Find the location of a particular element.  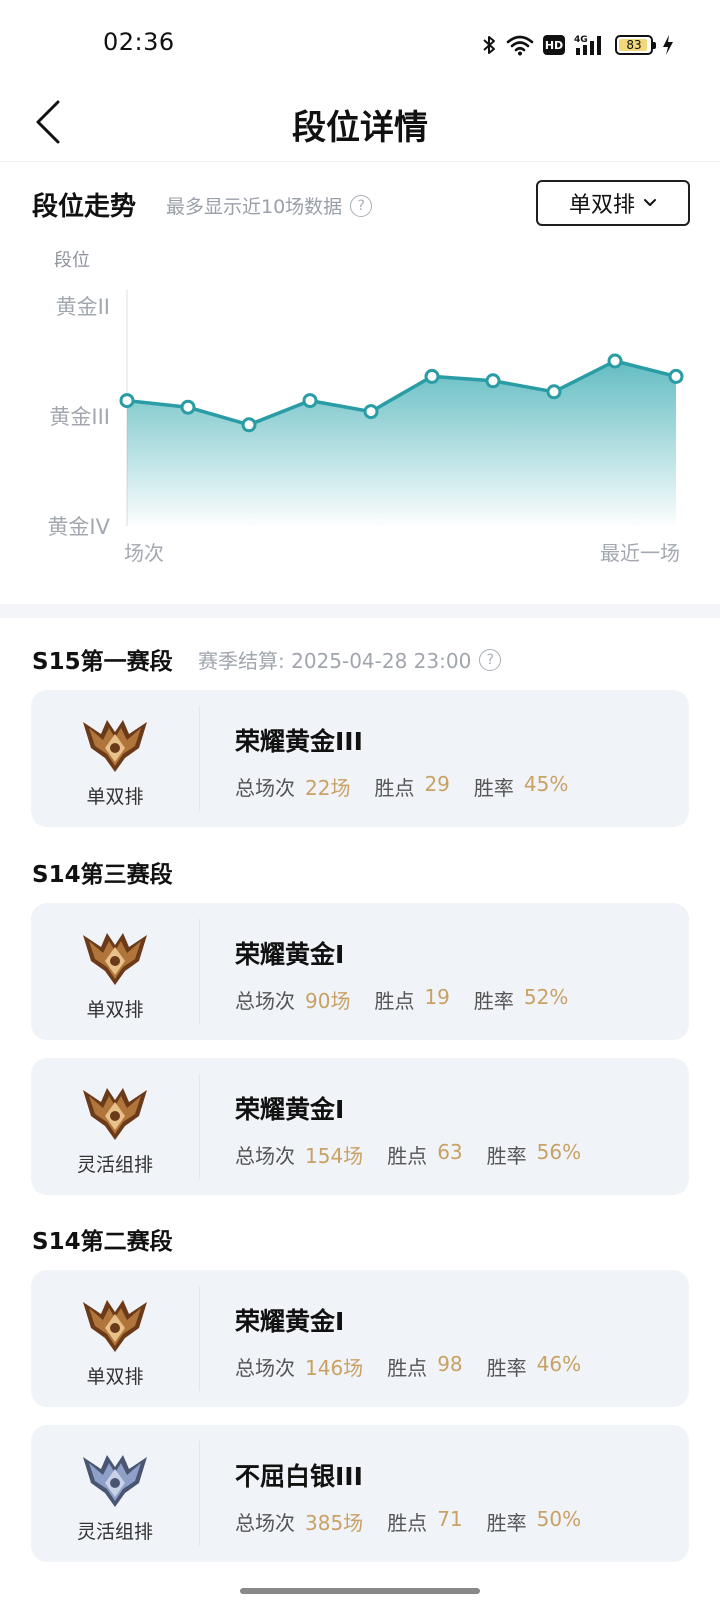

signal-4g-icon: 4G is located at coordinates (587, 45).